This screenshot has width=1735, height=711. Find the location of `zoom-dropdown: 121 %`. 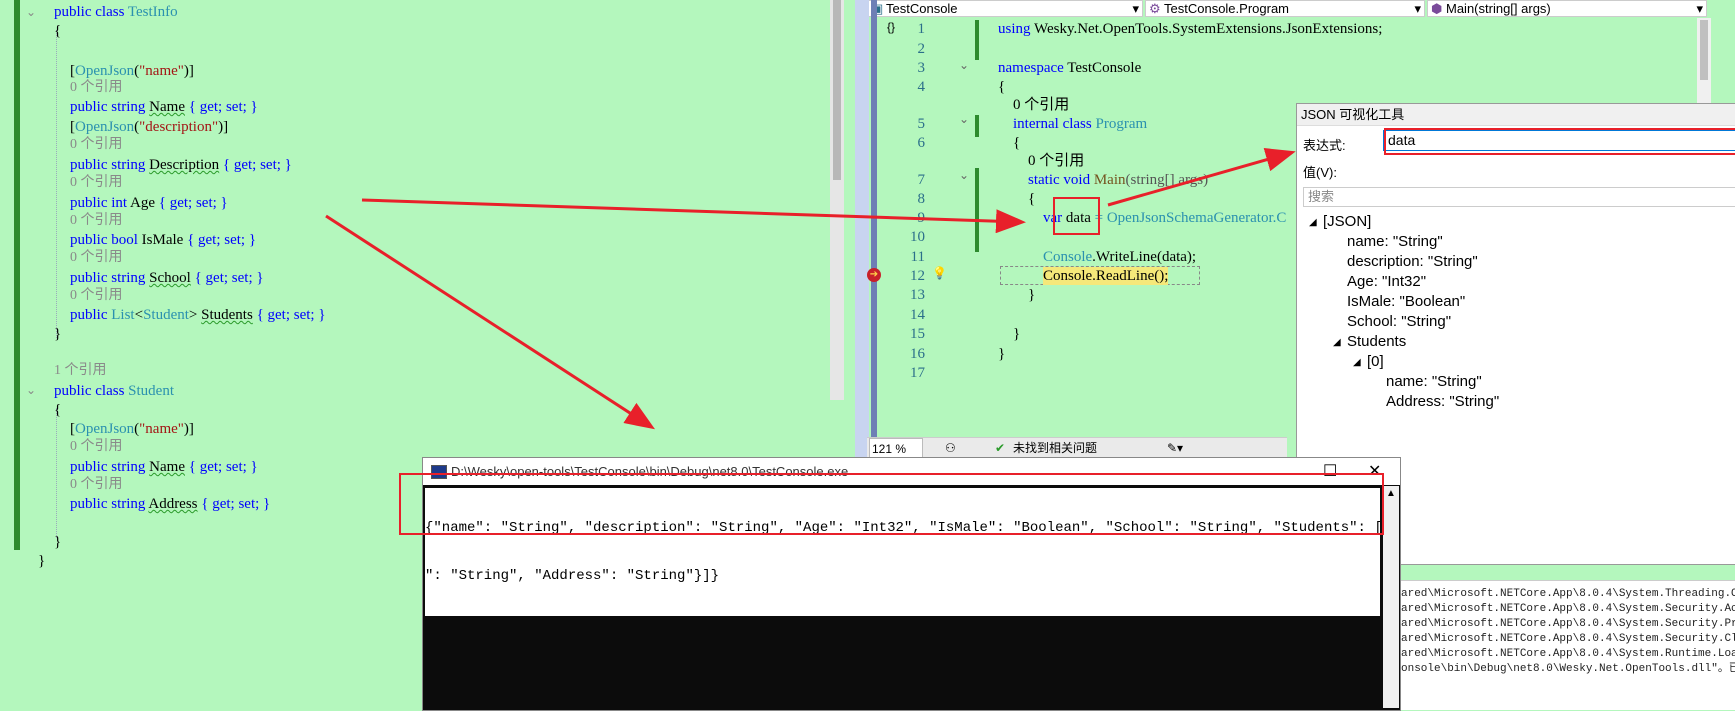

zoom-dropdown: 121 % is located at coordinates (896, 448).